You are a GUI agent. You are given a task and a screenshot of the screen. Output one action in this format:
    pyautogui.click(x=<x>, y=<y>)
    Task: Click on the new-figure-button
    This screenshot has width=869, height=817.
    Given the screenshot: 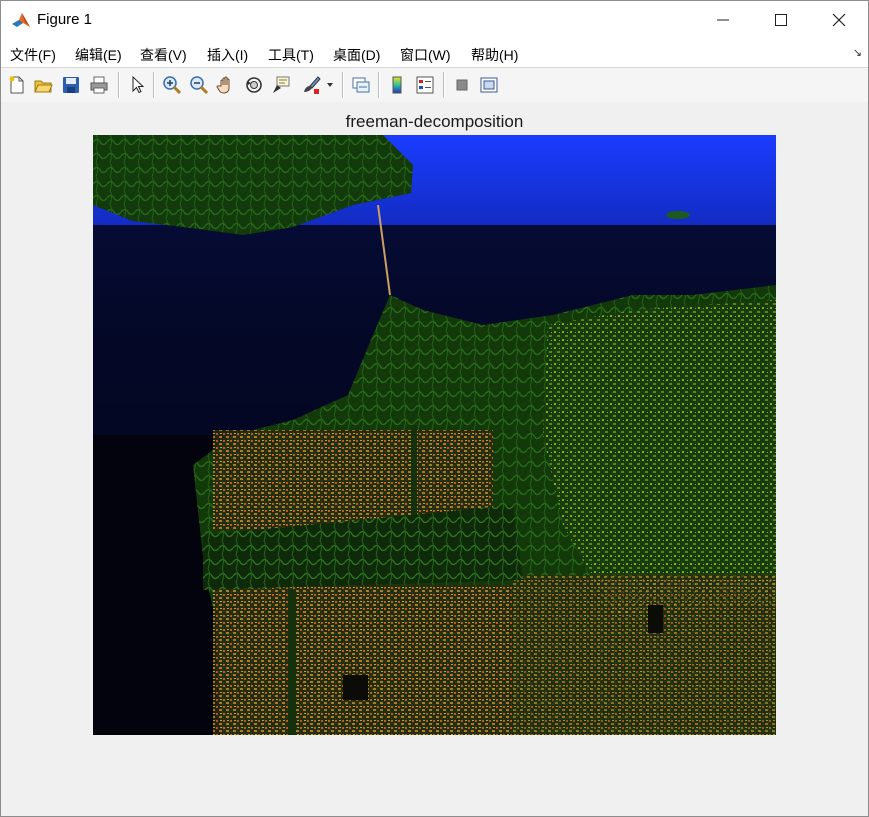 What is the action you would take?
    pyautogui.click(x=17, y=85)
    